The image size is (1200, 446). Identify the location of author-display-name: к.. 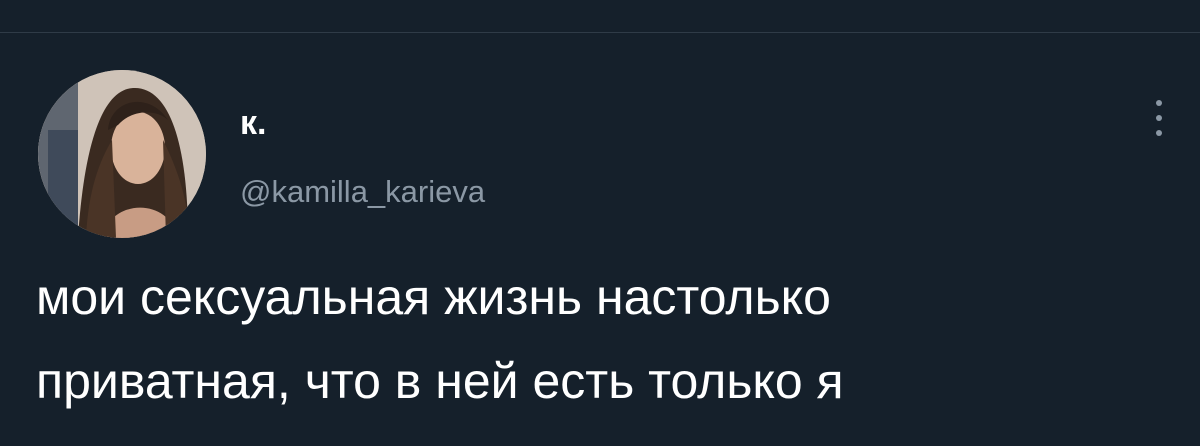
(253, 123).